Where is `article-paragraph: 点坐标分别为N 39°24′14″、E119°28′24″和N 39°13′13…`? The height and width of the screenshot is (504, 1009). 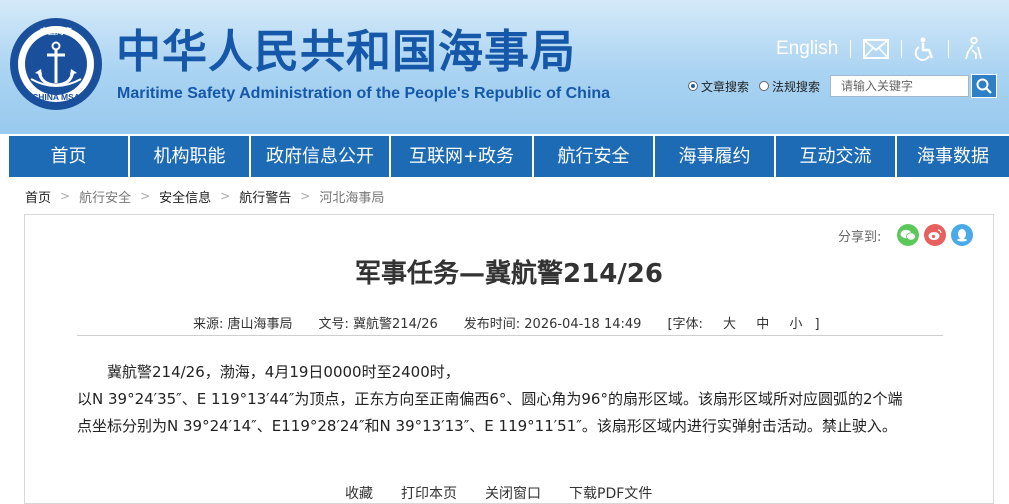 article-paragraph: 点坐标分别为N 39°24′14″、E119°28′24″和N 39°13′13… is located at coordinates (487, 426).